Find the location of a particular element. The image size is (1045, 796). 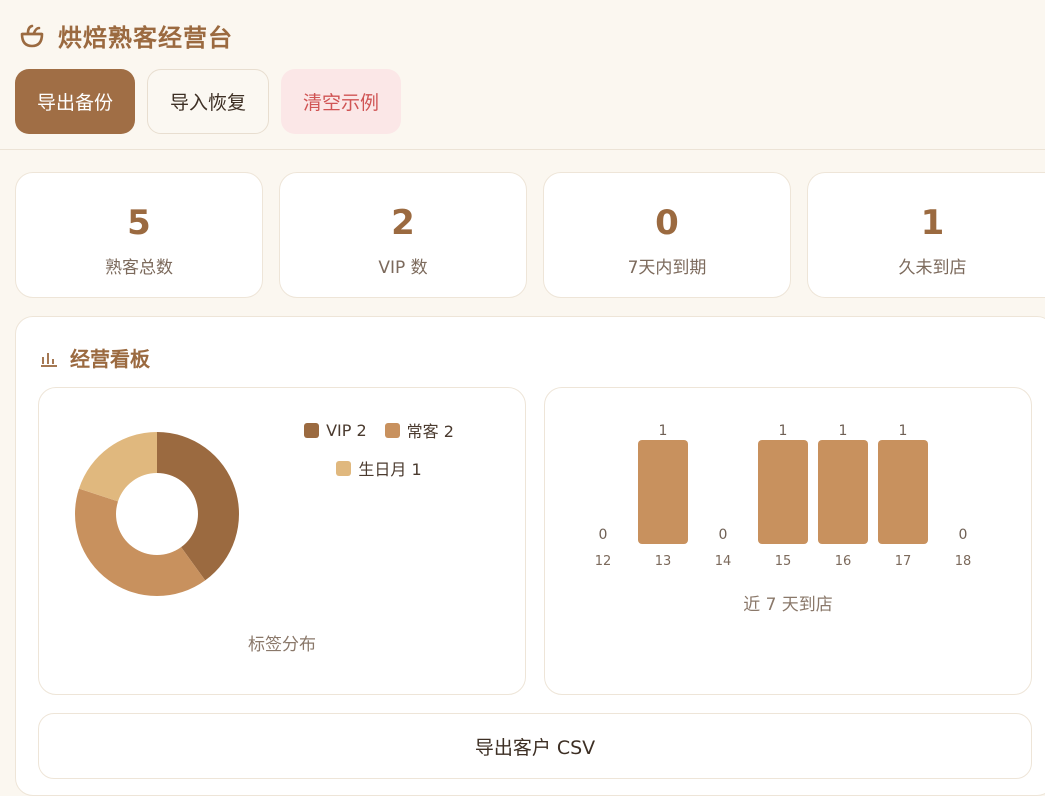

board-title: 经营看板 is located at coordinates (94, 357).